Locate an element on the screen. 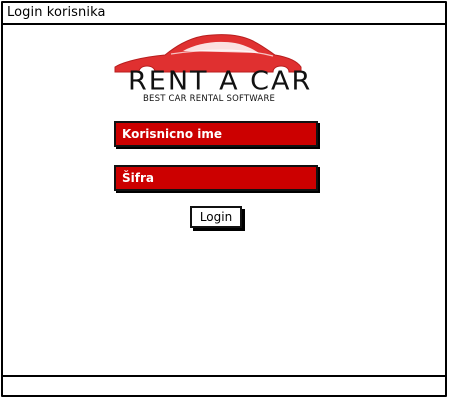 This screenshot has height=400, width=450. brand-tagline: BEST CAR RENTAL SOFTWARE is located at coordinates (209, 99).